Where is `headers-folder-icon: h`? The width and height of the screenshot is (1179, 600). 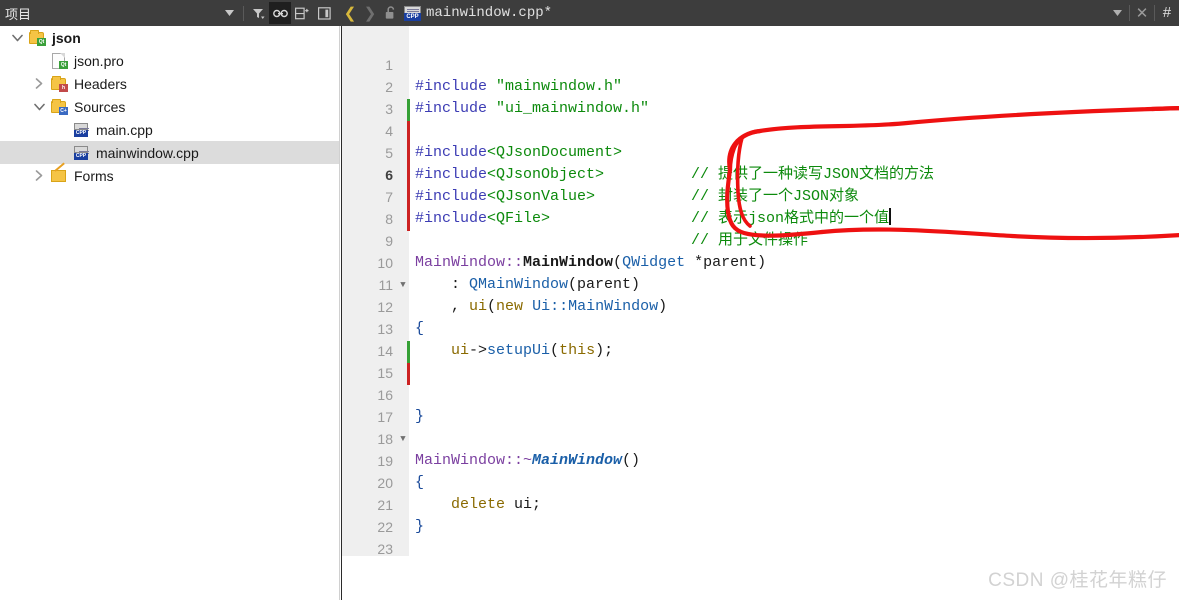 headers-folder-icon: h is located at coordinates (59, 84).